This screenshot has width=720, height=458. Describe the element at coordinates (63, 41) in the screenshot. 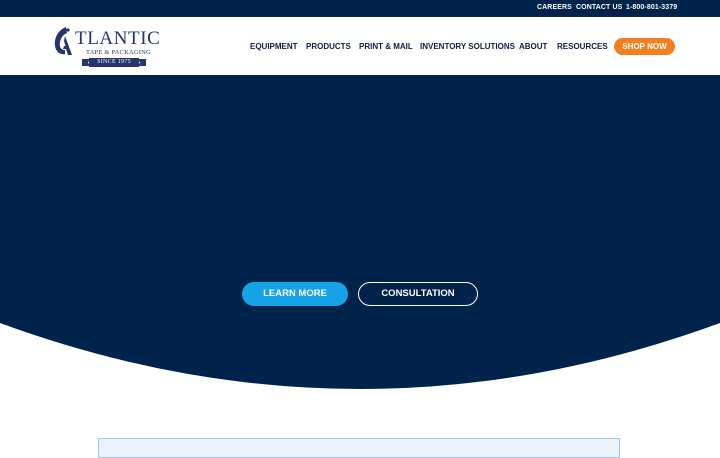

I see `logo-a-icon` at that location.